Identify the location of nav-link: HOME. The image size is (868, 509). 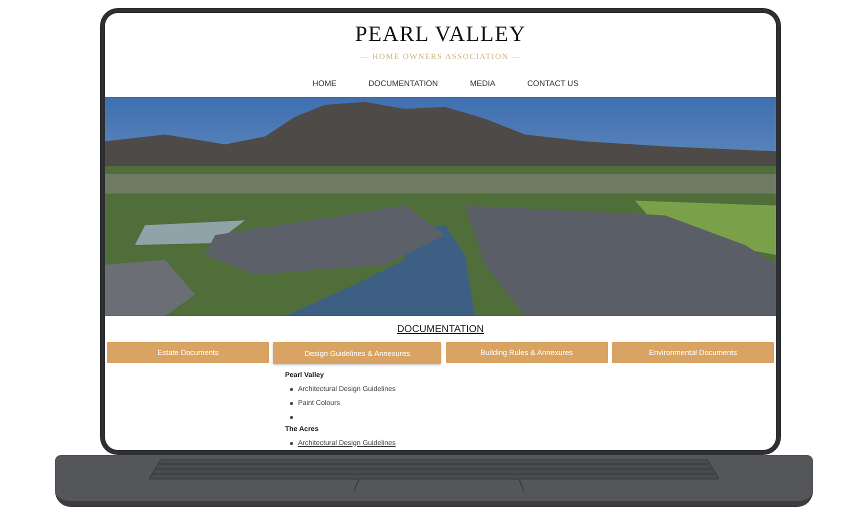
(324, 83).